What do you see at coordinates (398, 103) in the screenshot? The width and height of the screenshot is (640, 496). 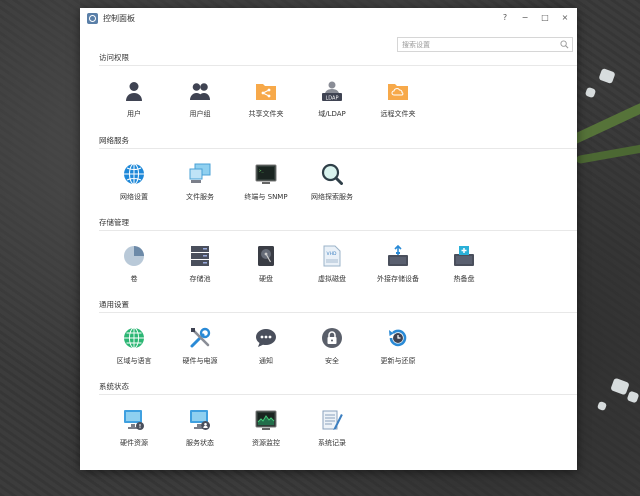 I see `settings-item-remote-folder: 远程文件夹` at bounding box center [398, 103].